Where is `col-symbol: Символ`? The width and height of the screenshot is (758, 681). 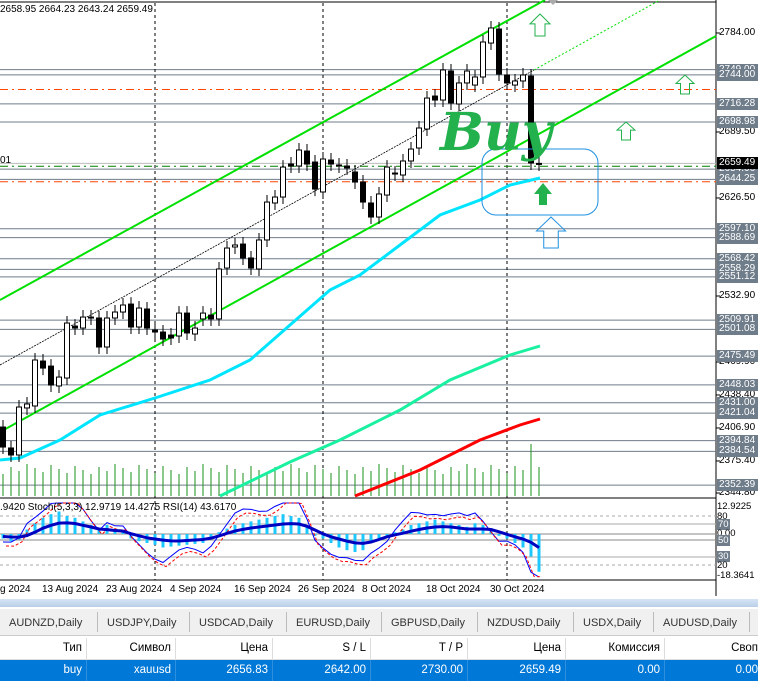
col-symbol: Символ is located at coordinates (131, 648).